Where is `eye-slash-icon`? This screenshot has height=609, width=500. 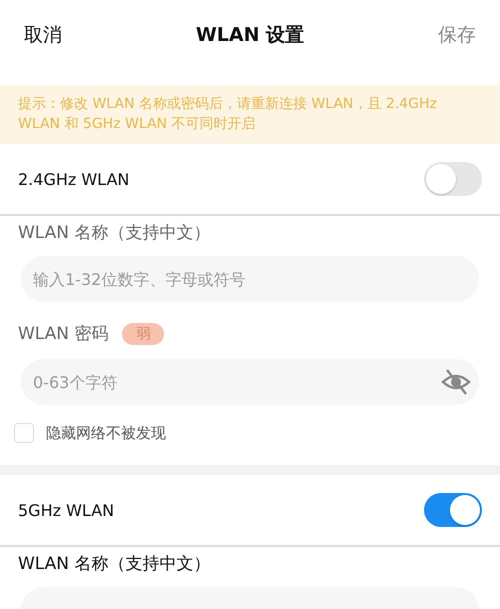 eye-slash-icon is located at coordinates (456, 382).